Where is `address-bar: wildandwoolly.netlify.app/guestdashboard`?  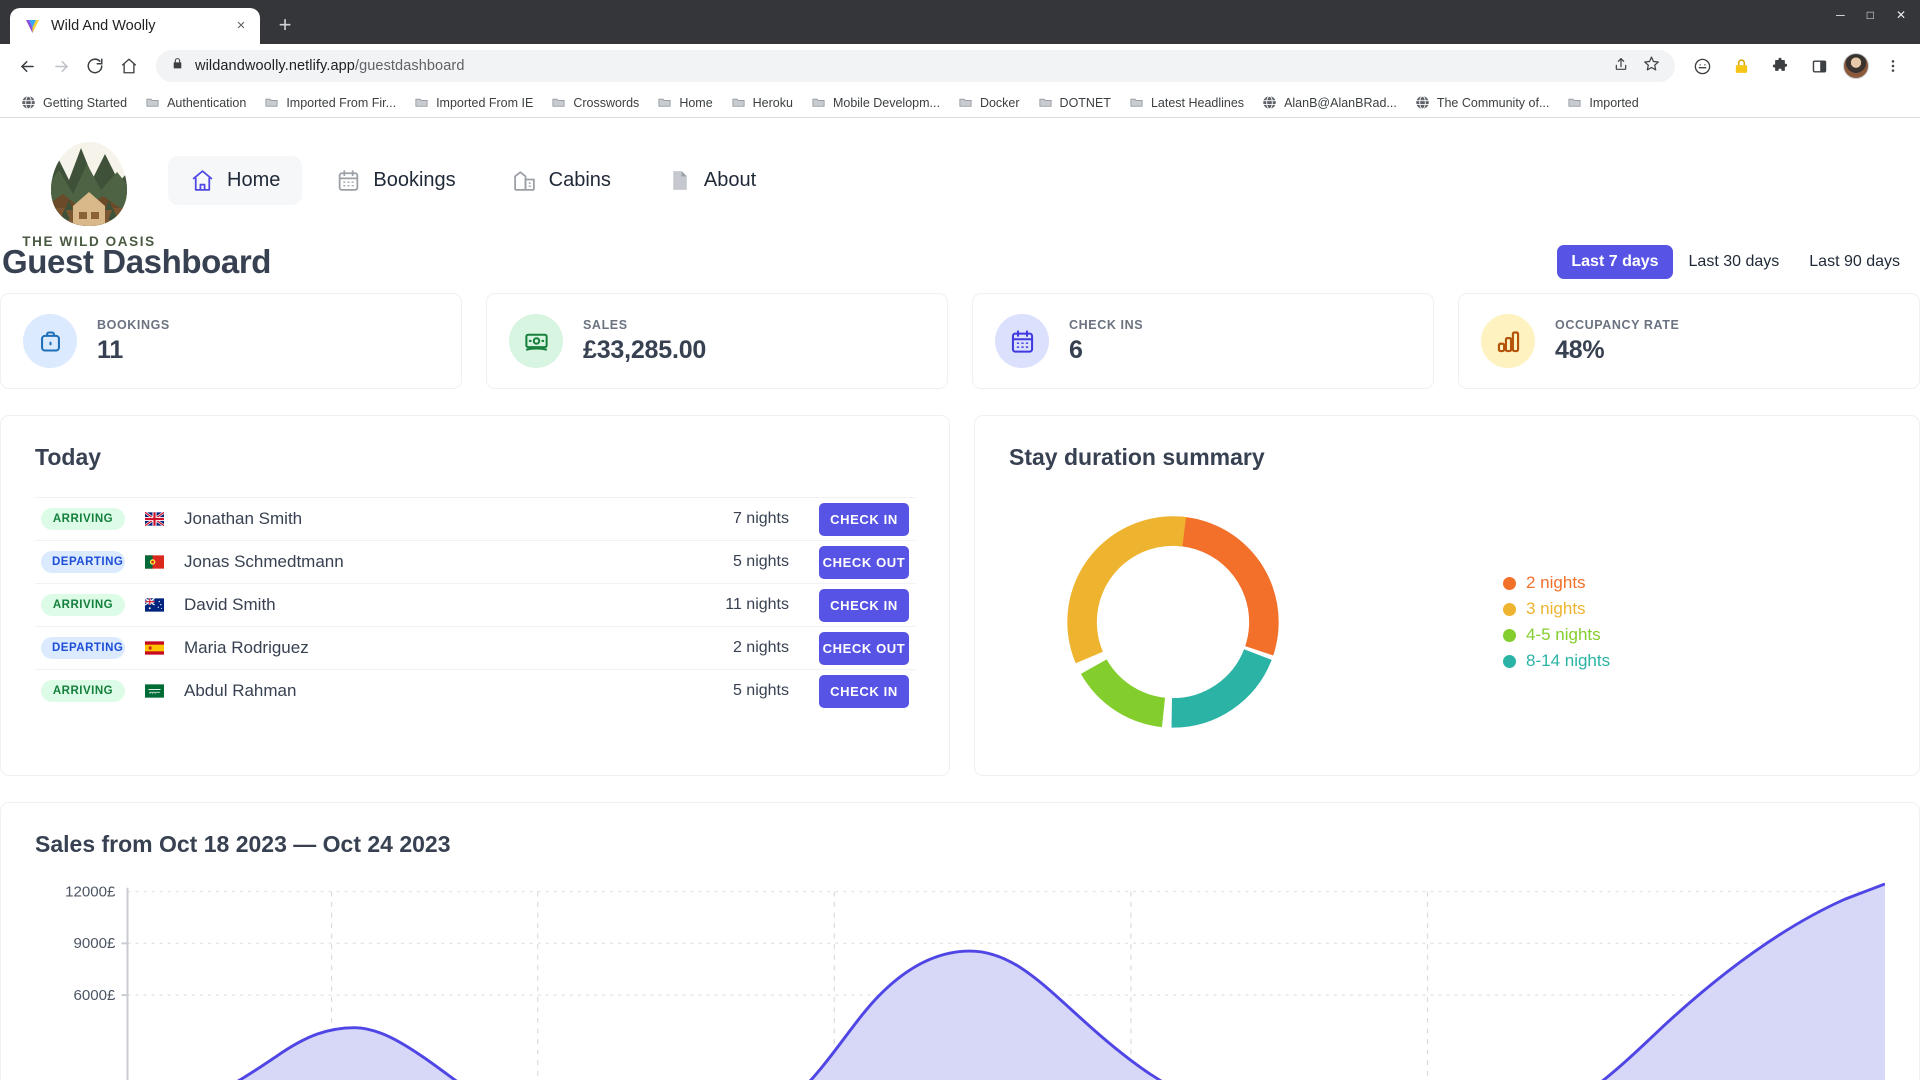
address-bar: wildandwoolly.netlify.app/guestdashboard is located at coordinates (915, 66).